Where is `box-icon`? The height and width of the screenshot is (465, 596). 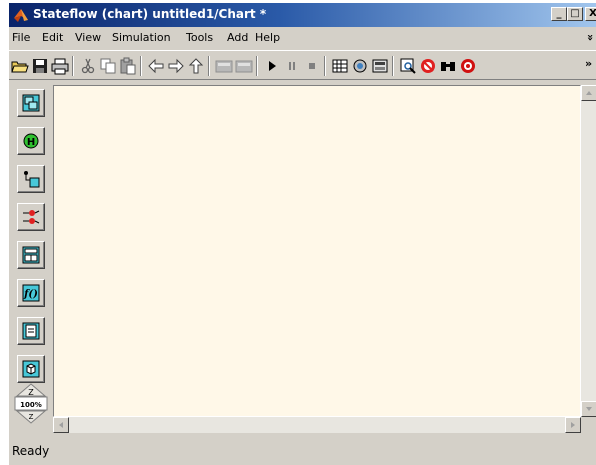 box-icon is located at coordinates (31, 369).